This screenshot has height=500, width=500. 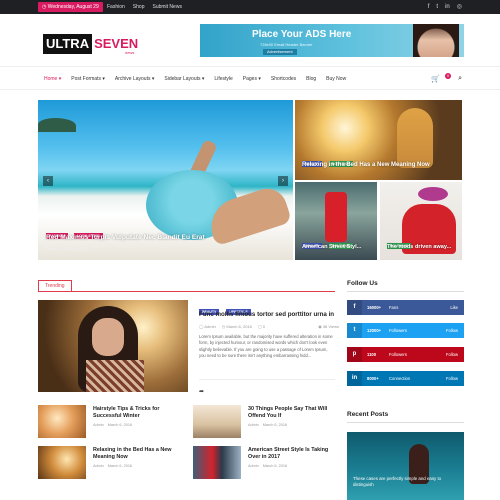 I want to click on trending-feature-image, so click(x=113, y=346).